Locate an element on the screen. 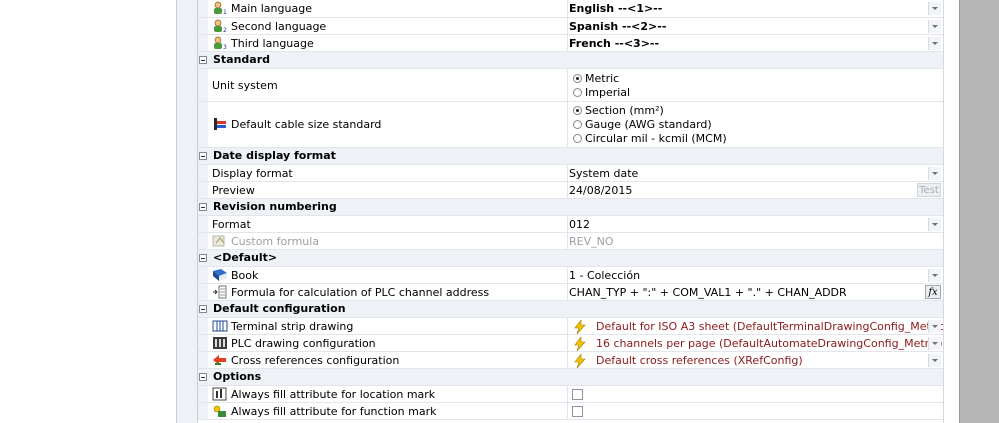  main-language-label: Main language is located at coordinates (271, 8).